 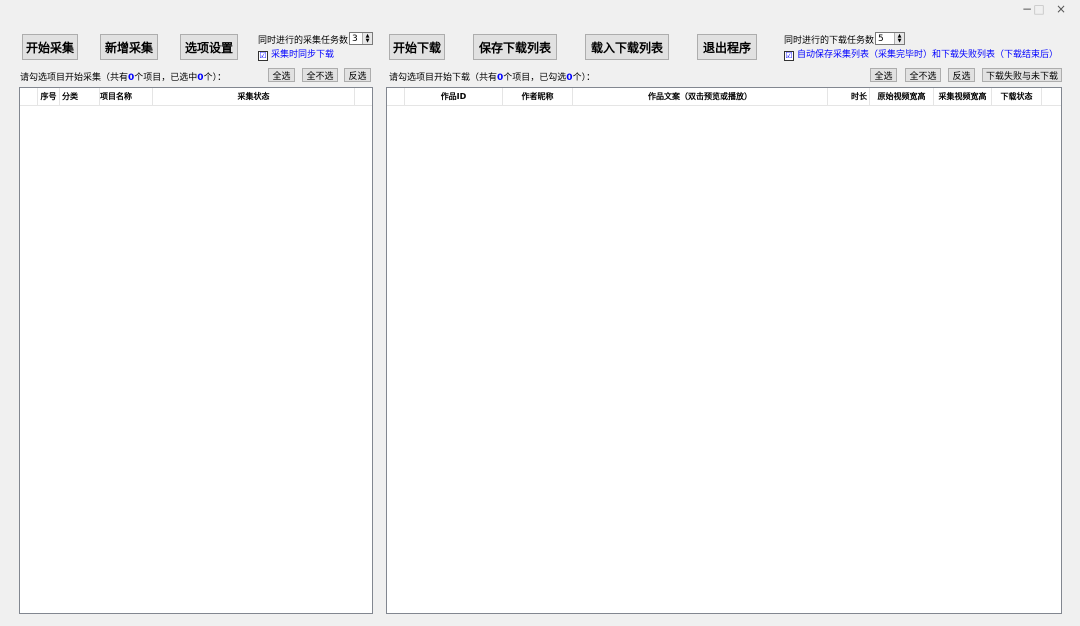 What do you see at coordinates (254, 96) in the screenshot?
I see `column-header-collect-status: 采集状态` at bounding box center [254, 96].